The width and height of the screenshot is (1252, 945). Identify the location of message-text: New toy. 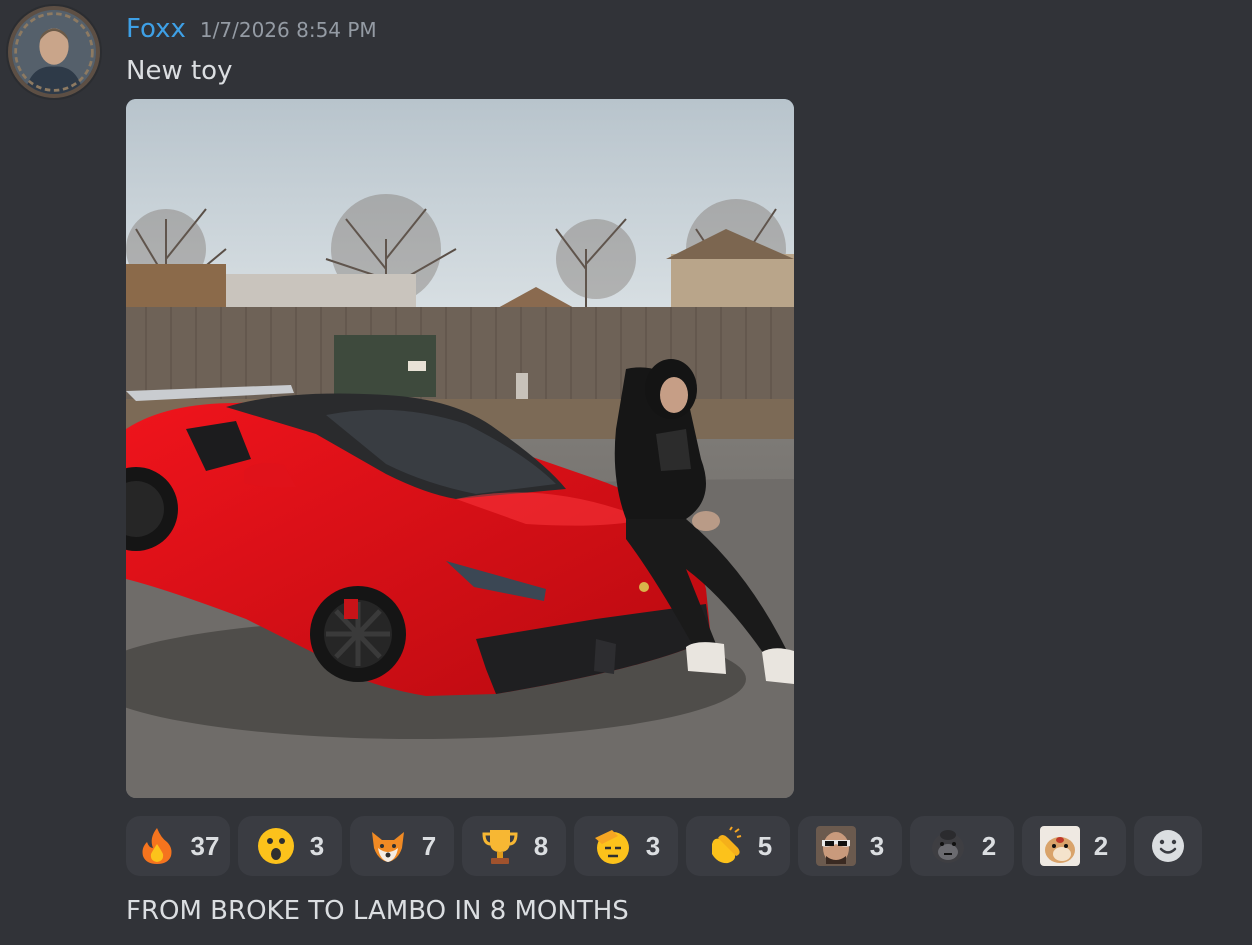
(179, 71).